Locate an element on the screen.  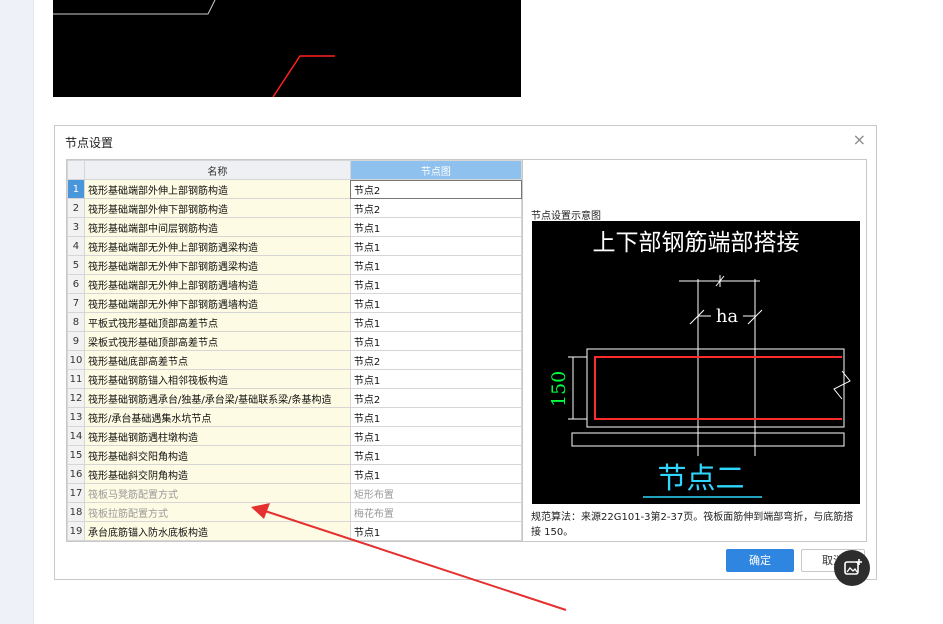
row-number: 1 is located at coordinates (76, 189).